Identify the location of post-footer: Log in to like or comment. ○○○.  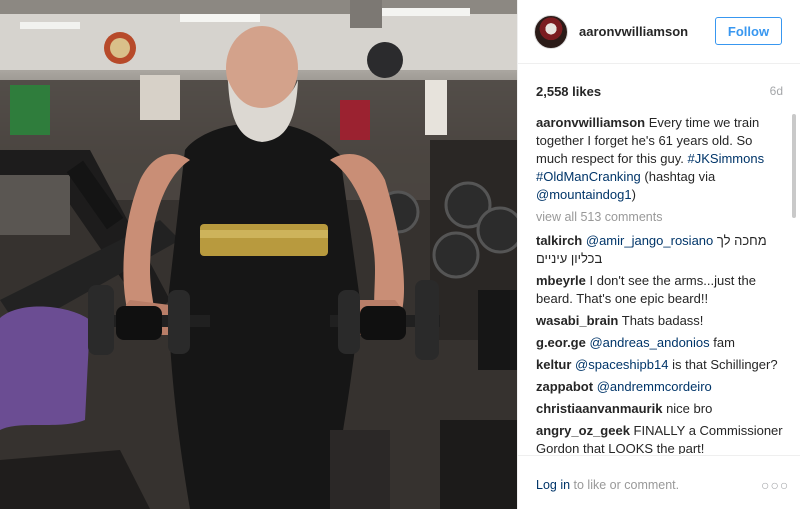
(659, 482).